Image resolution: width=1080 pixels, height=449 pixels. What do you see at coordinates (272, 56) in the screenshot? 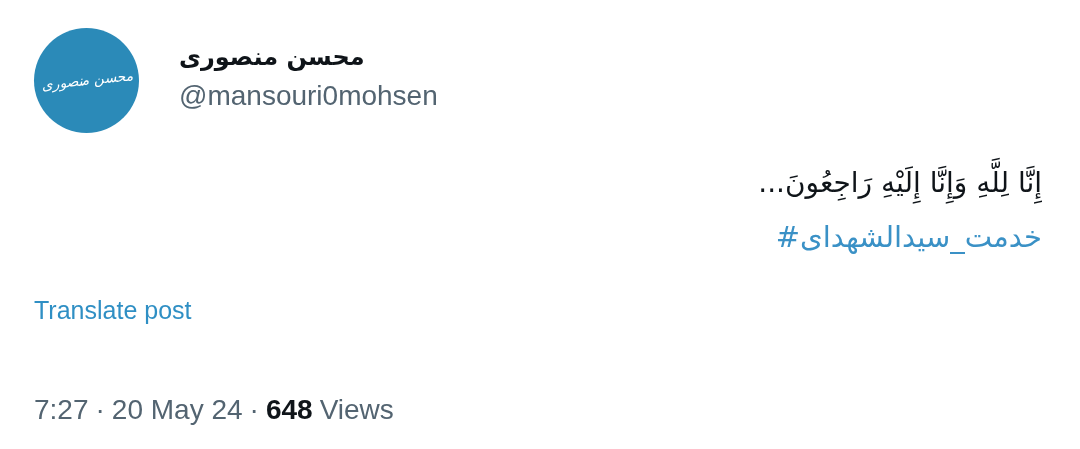
I see `author-name: محسن منصوری` at bounding box center [272, 56].